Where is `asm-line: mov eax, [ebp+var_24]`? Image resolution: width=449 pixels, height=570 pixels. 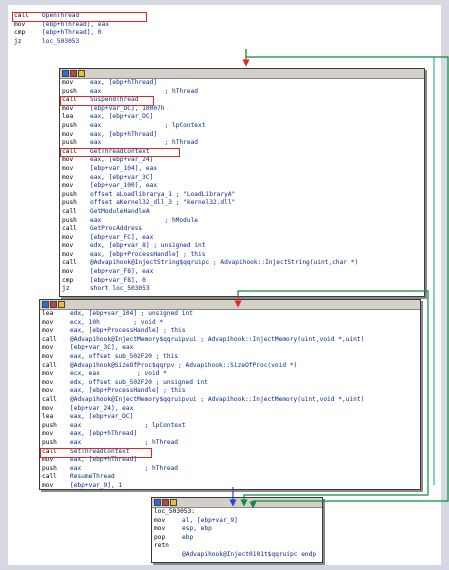
asm-line: mov eax, [ebp+var_24] is located at coordinates (242, 160).